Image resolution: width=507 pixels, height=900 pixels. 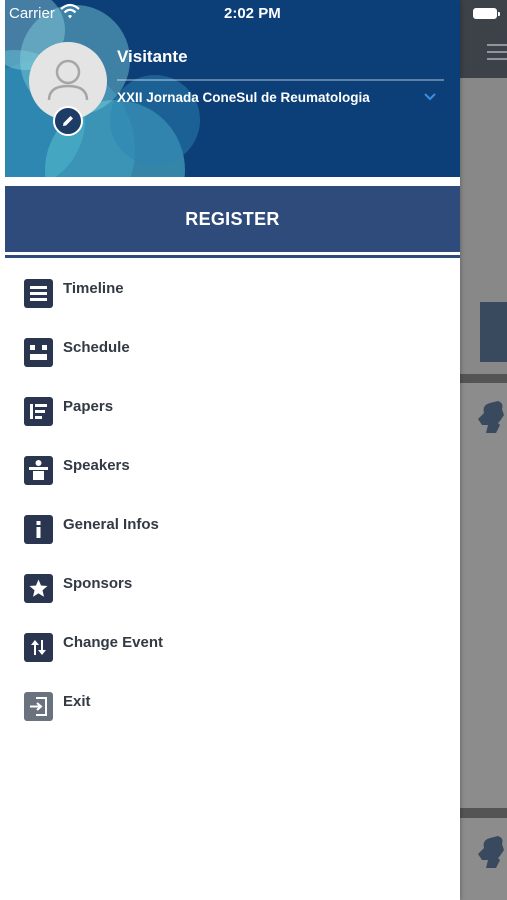 What do you see at coordinates (96, 465) in the screenshot?
I see `menu-item-label: Speakers` at bounding box center [96, 465].